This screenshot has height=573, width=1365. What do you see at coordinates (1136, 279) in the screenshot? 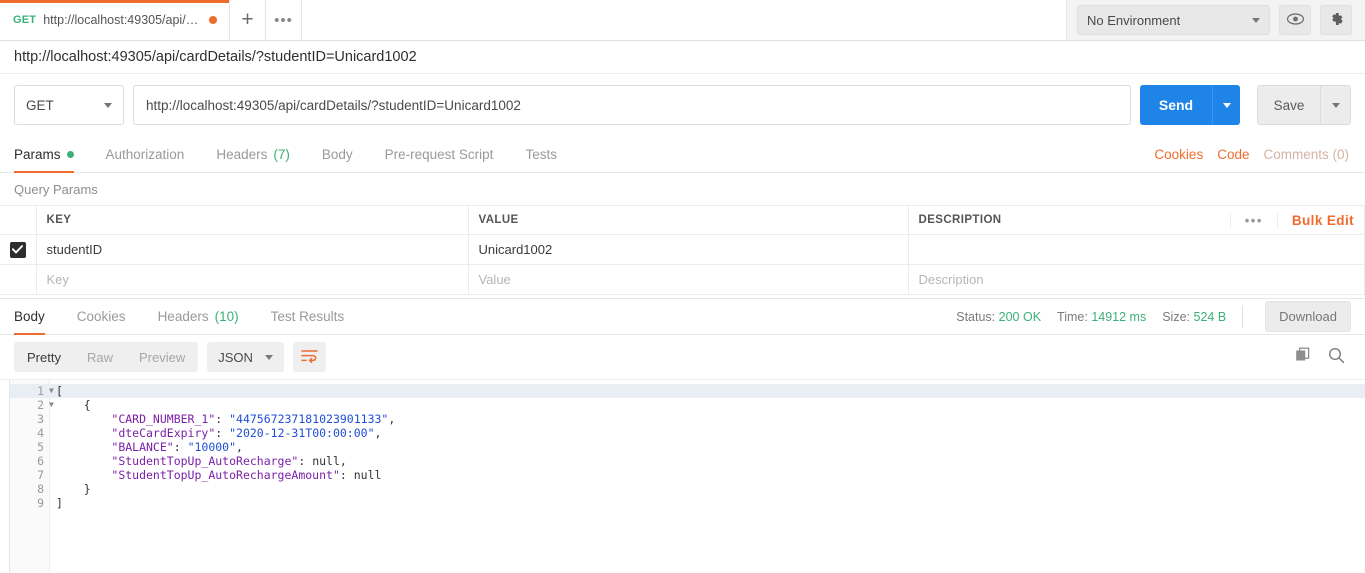
I see `param-description-input: Description` at bounding box center [1136, 279].